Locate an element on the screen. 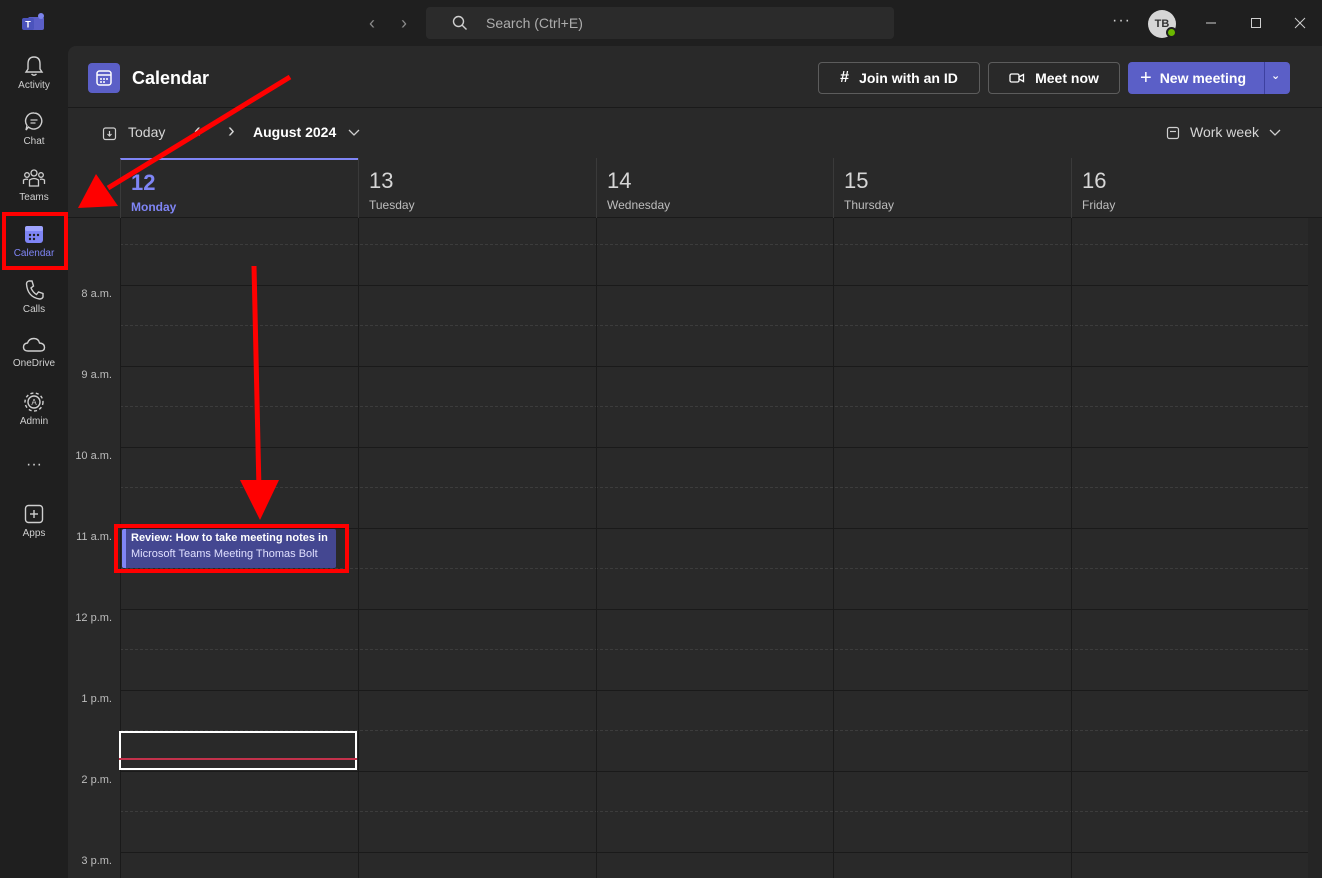 This screenshot has width=1322, height=878. day-header-wednesday: 14 Wednesday is located at coordinates (714, 188).